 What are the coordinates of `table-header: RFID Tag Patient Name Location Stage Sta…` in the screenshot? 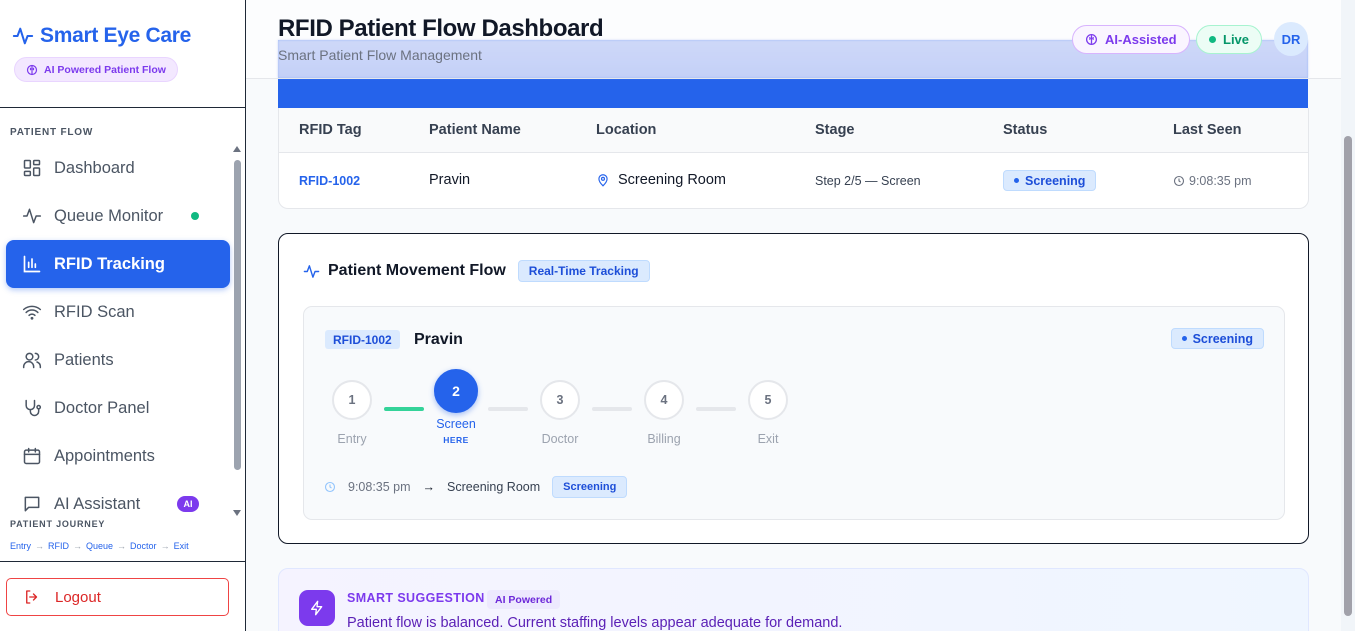 It's located at (793, 130).